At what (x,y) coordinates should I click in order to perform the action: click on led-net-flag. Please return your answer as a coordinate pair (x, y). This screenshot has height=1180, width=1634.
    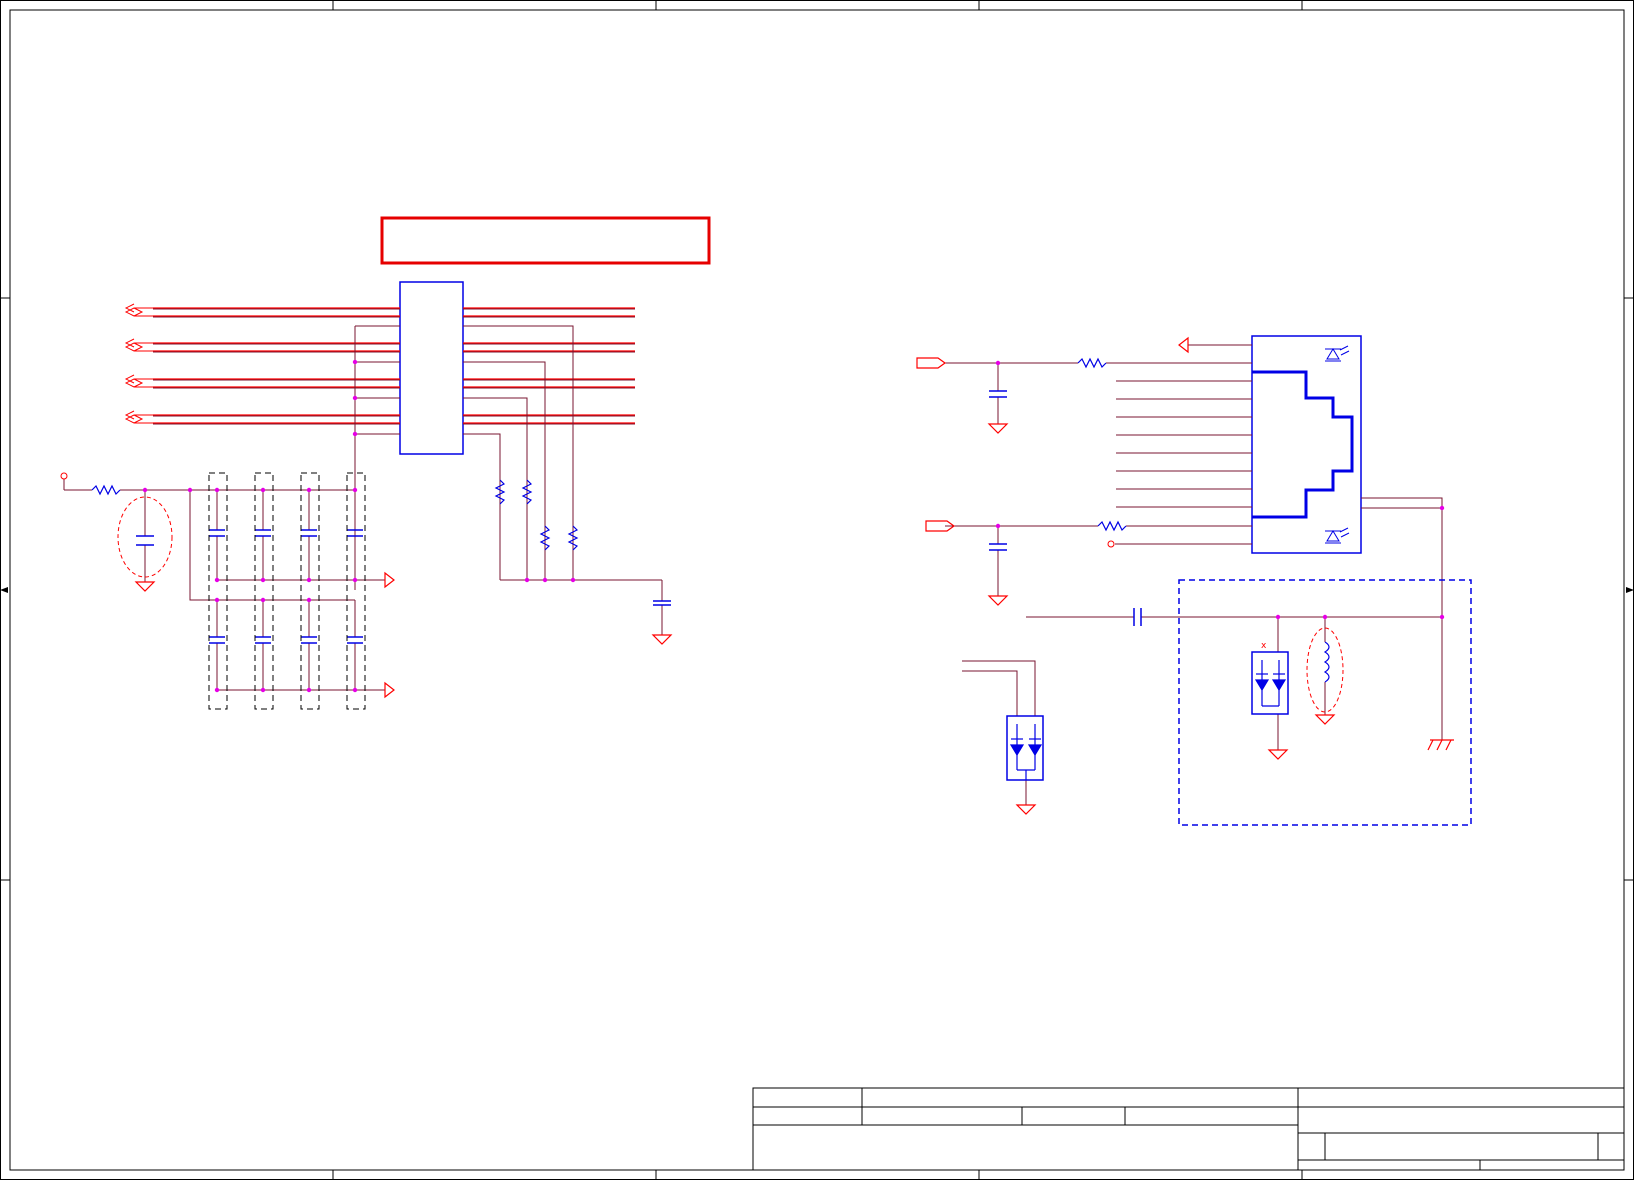
    Looking at the image, I should click on (931, 363).